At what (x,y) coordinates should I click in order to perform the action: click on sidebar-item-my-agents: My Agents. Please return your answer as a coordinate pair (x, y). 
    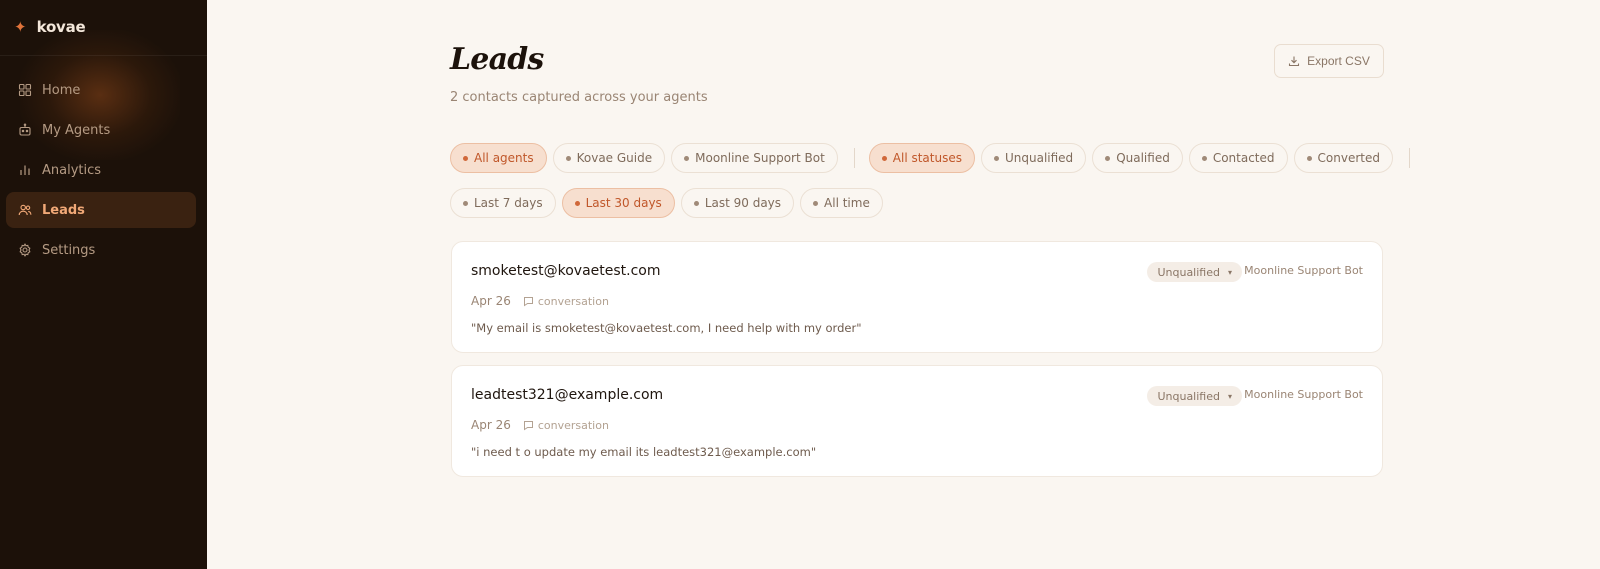
    Looking at the image, I should click on (101, 130).